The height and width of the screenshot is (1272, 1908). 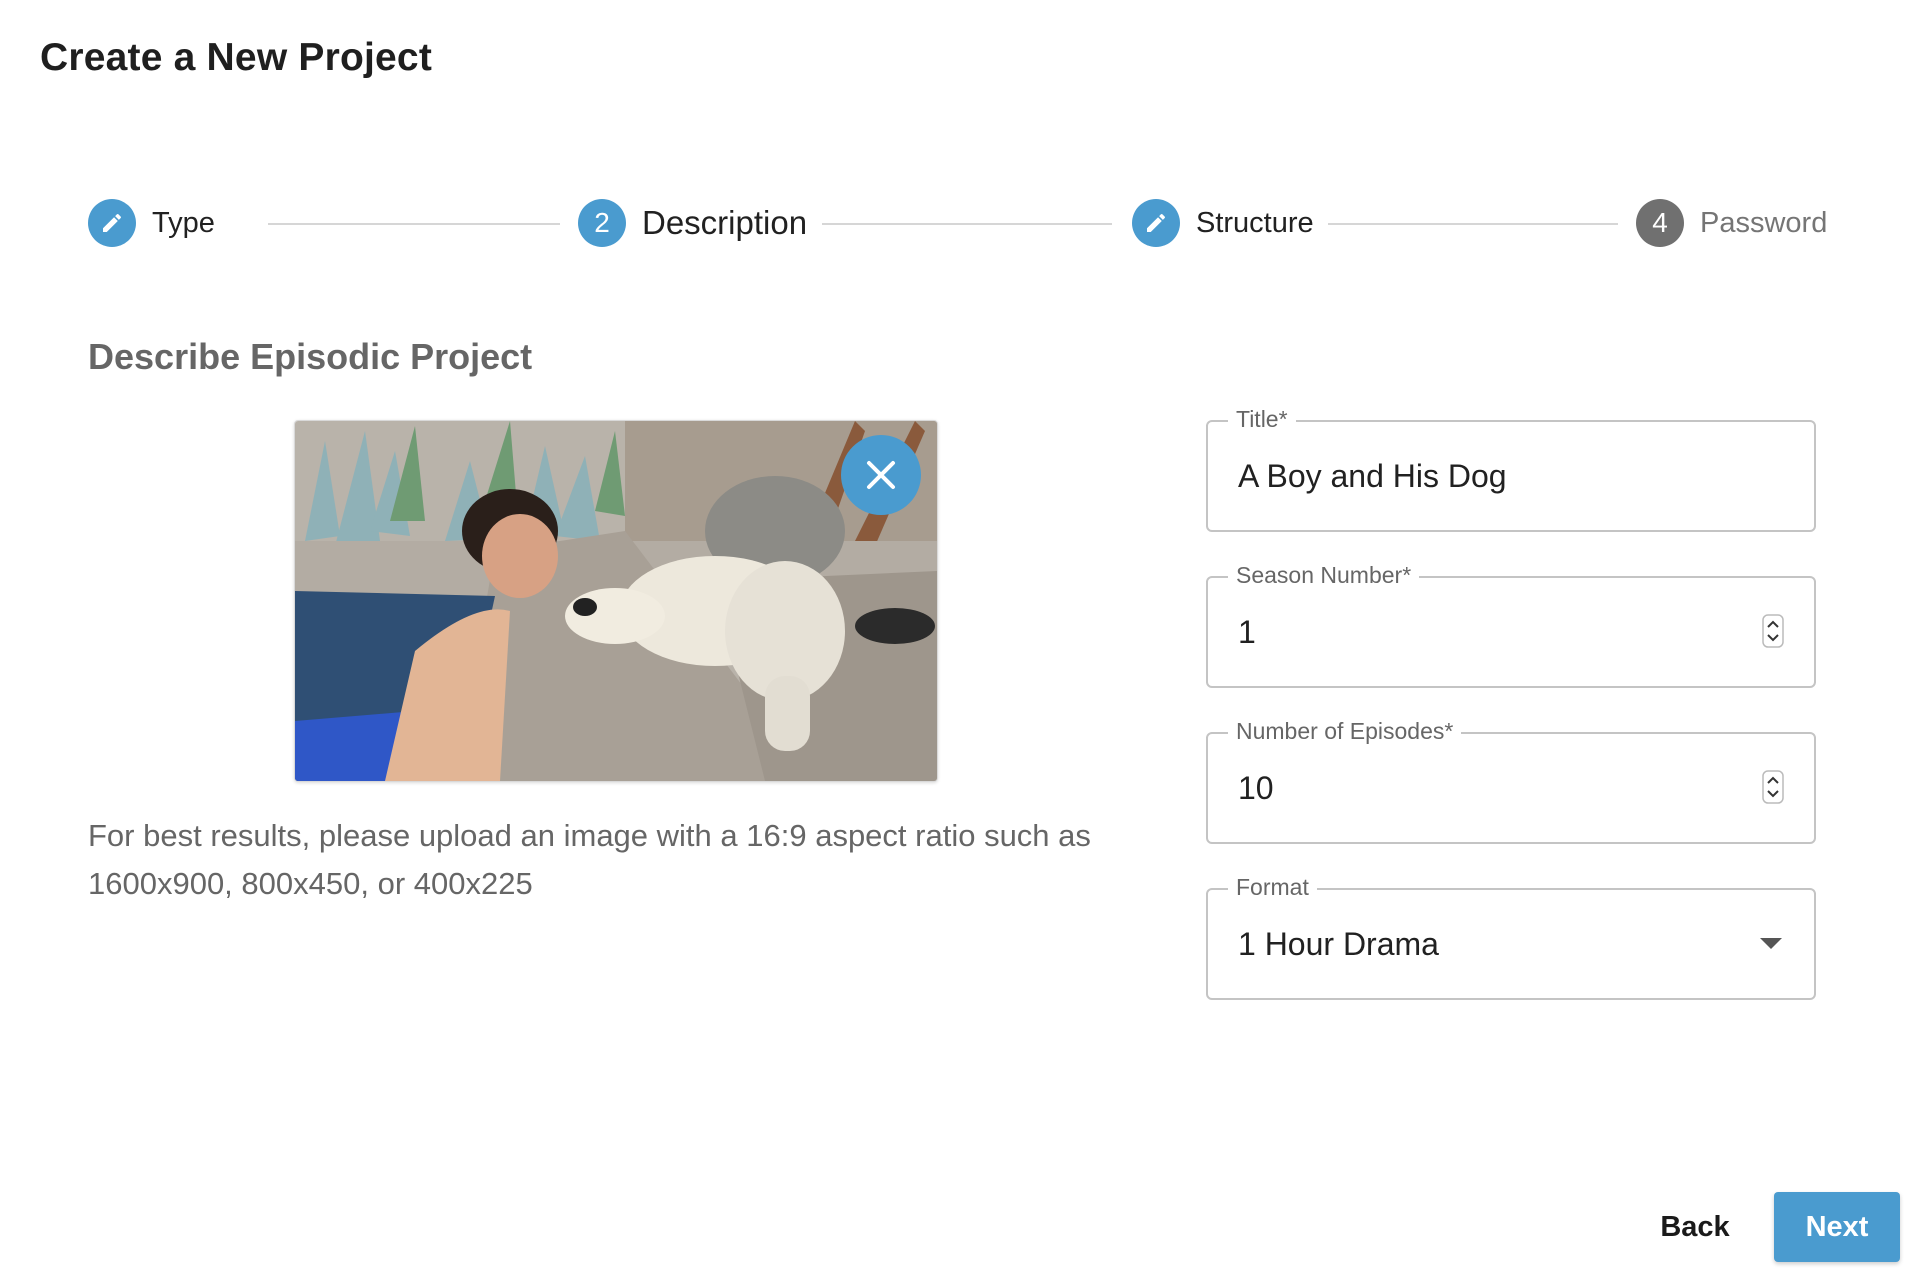 What do you see at coordinates (310, 356) in the screenshot?
I see `section-title: Describe Episodic Project` at bounding box center [310, 356].